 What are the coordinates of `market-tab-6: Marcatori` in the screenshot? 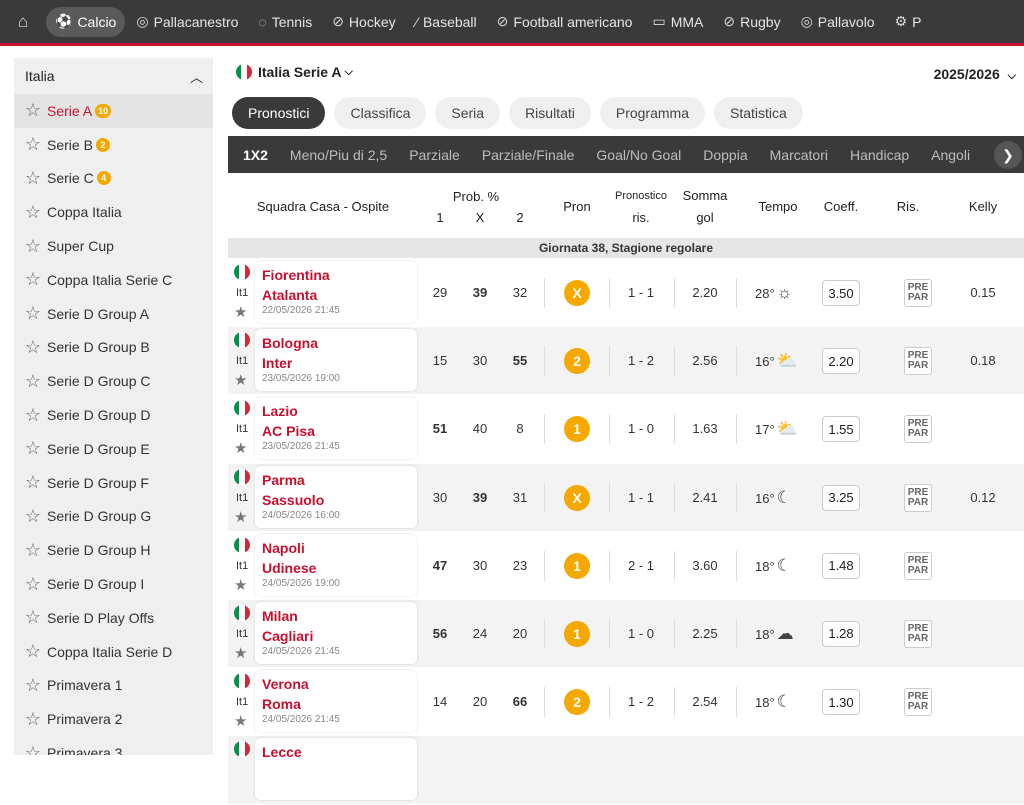 It's located at (799, 155).